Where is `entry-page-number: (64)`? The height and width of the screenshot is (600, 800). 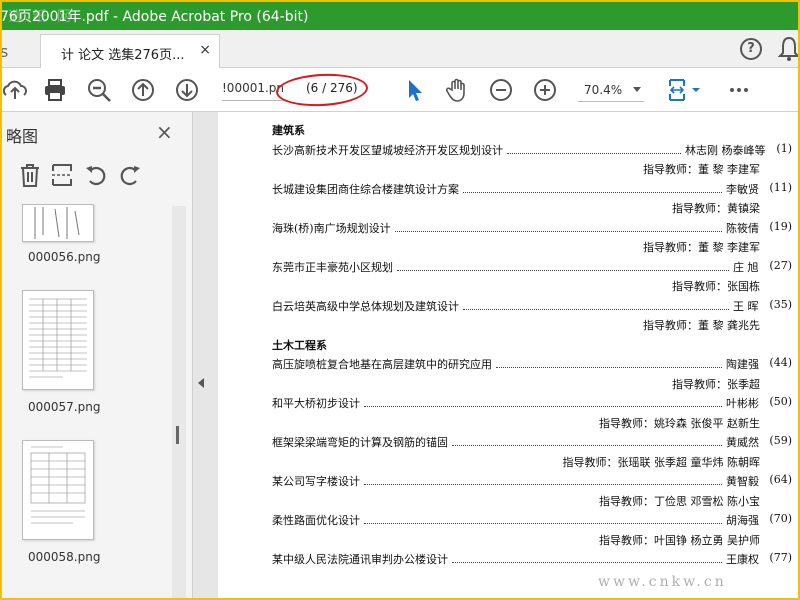
entry-page-number: (64) is located at coordinates (780, 479).